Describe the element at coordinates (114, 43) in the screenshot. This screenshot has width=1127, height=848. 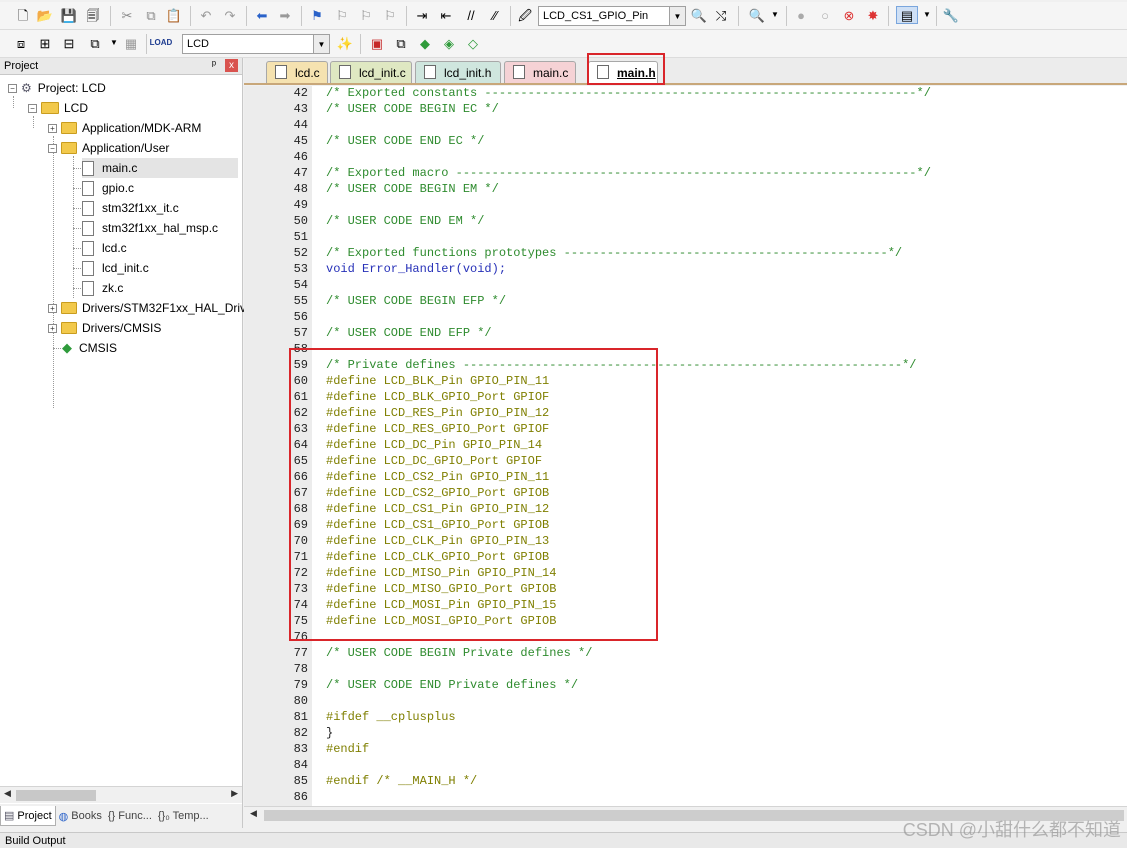
I see `batch-build-dropdown-icon: ▼` at that location.